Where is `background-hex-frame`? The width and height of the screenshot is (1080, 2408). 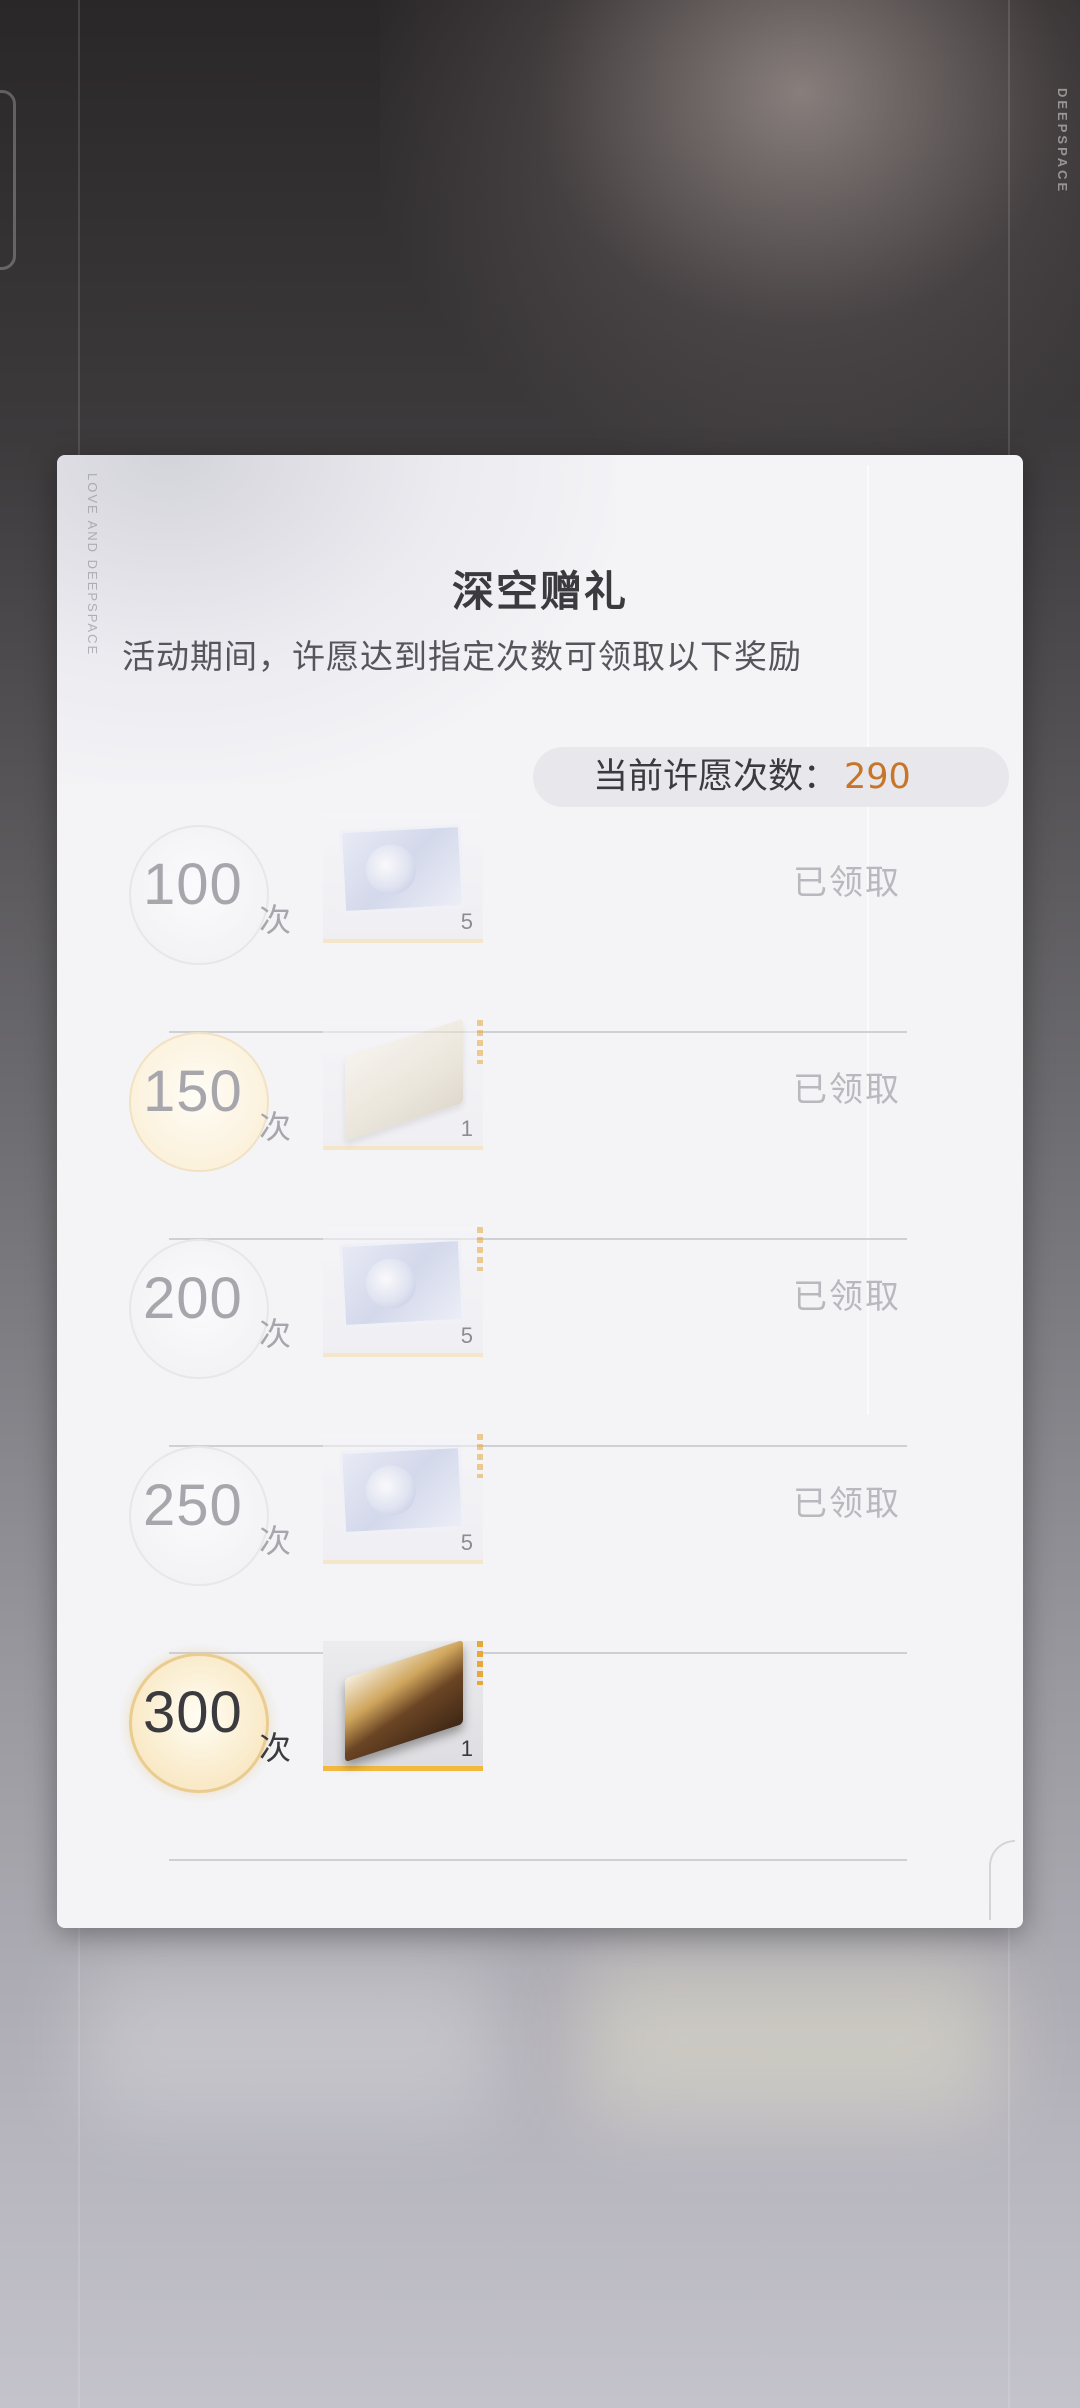 background-hex-frame is located at coordinates (8, 180).